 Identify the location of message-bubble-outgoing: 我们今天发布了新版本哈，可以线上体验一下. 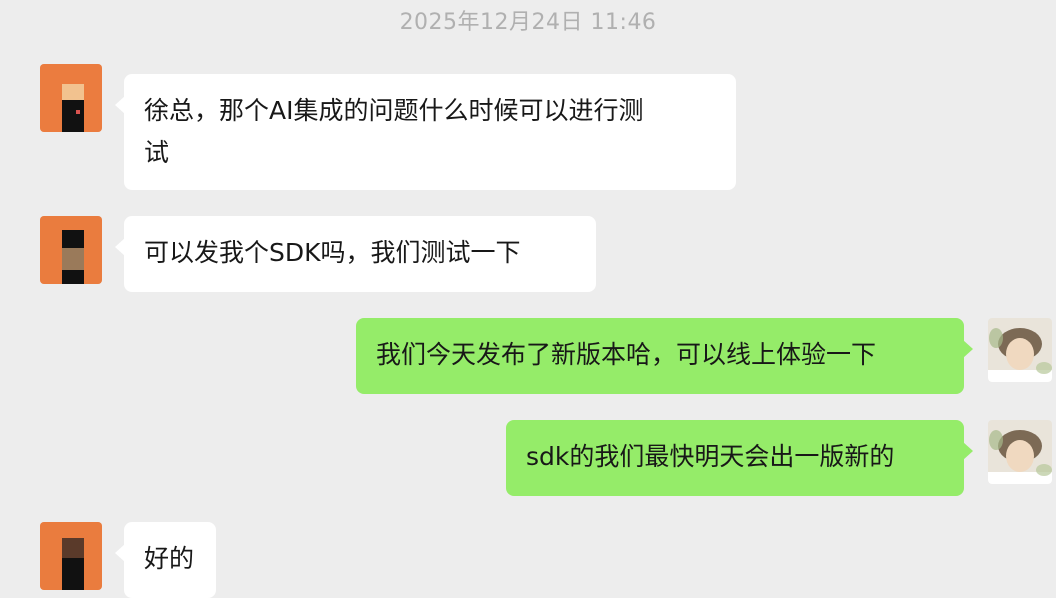
(664, 356).